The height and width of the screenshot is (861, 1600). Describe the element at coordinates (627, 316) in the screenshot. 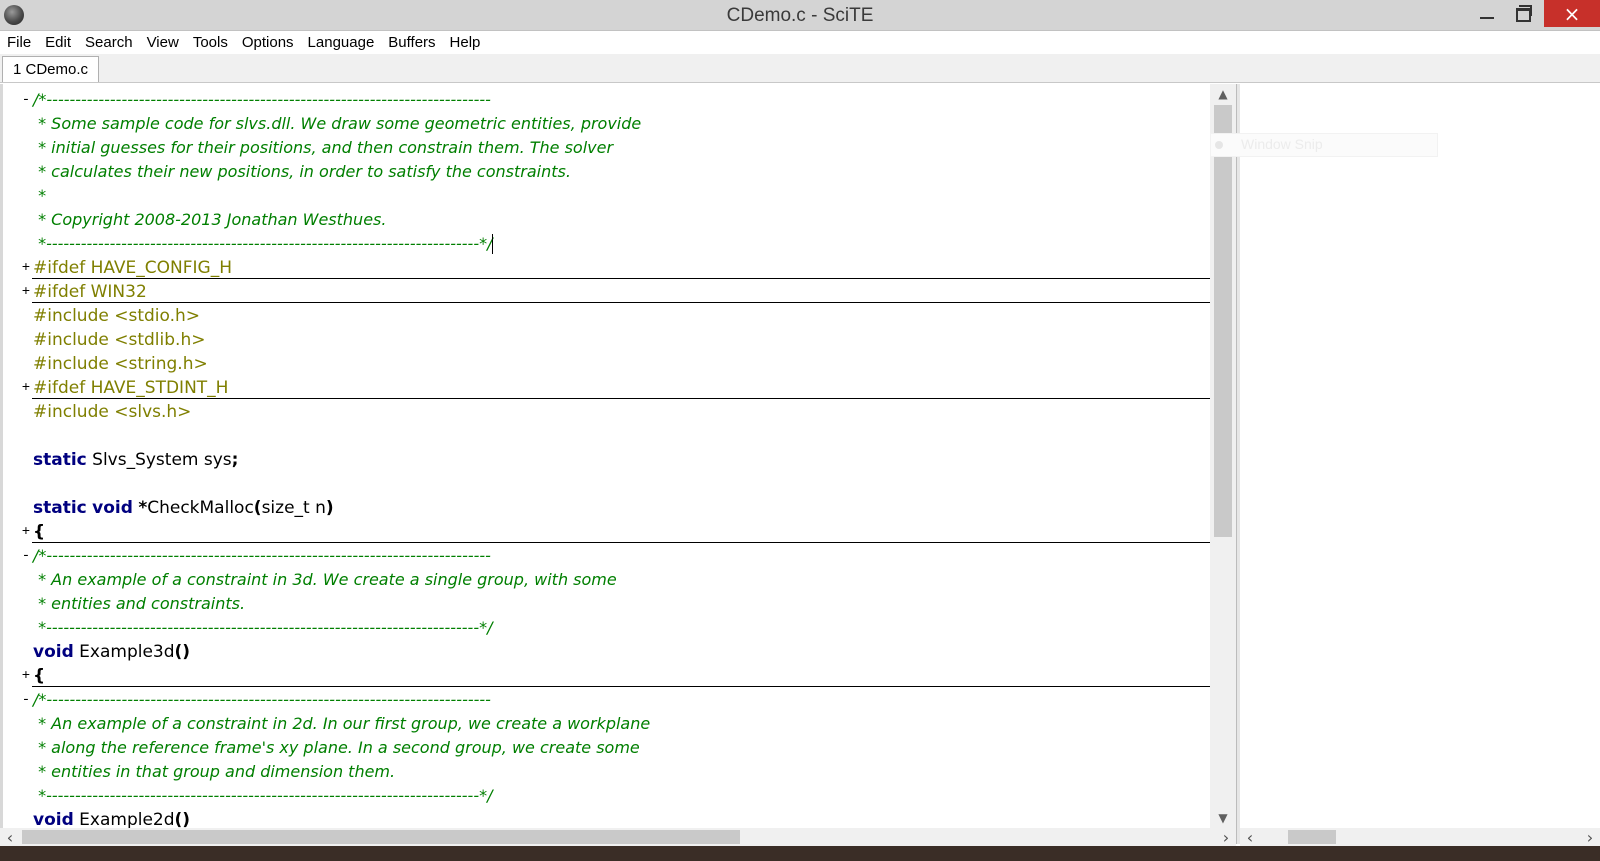

I see `code-line: #include <stdio.h>` at that location.